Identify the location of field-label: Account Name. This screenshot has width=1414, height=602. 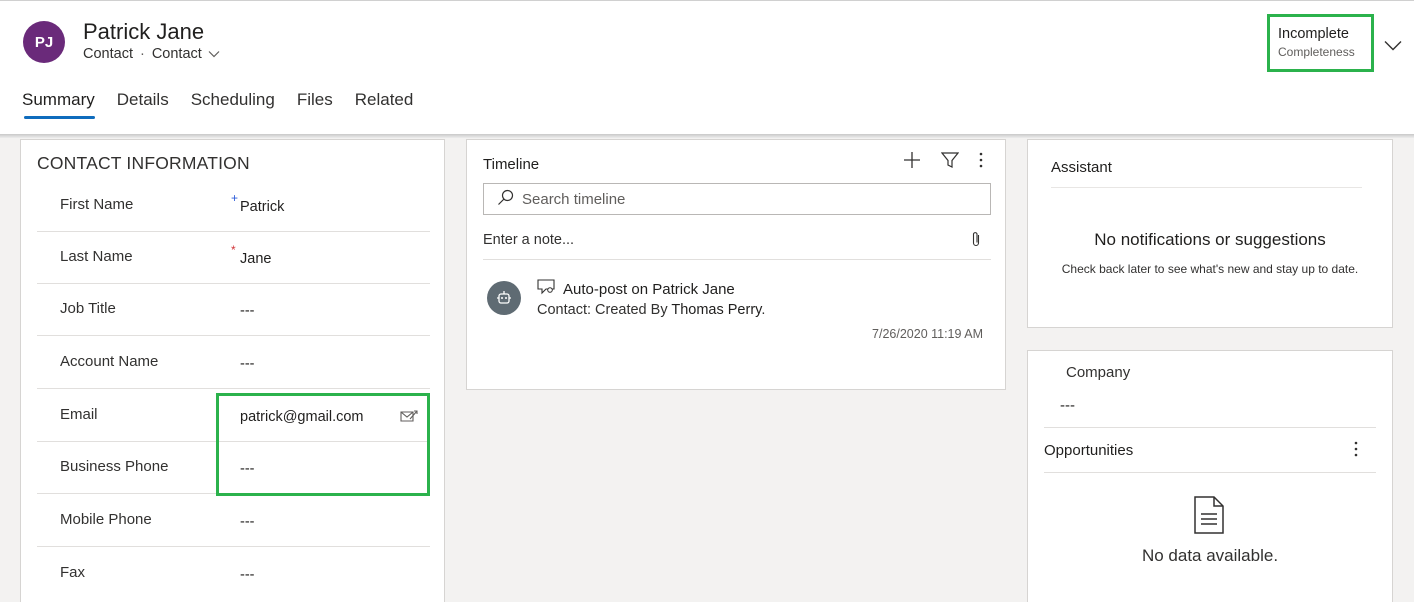
(109, 361).